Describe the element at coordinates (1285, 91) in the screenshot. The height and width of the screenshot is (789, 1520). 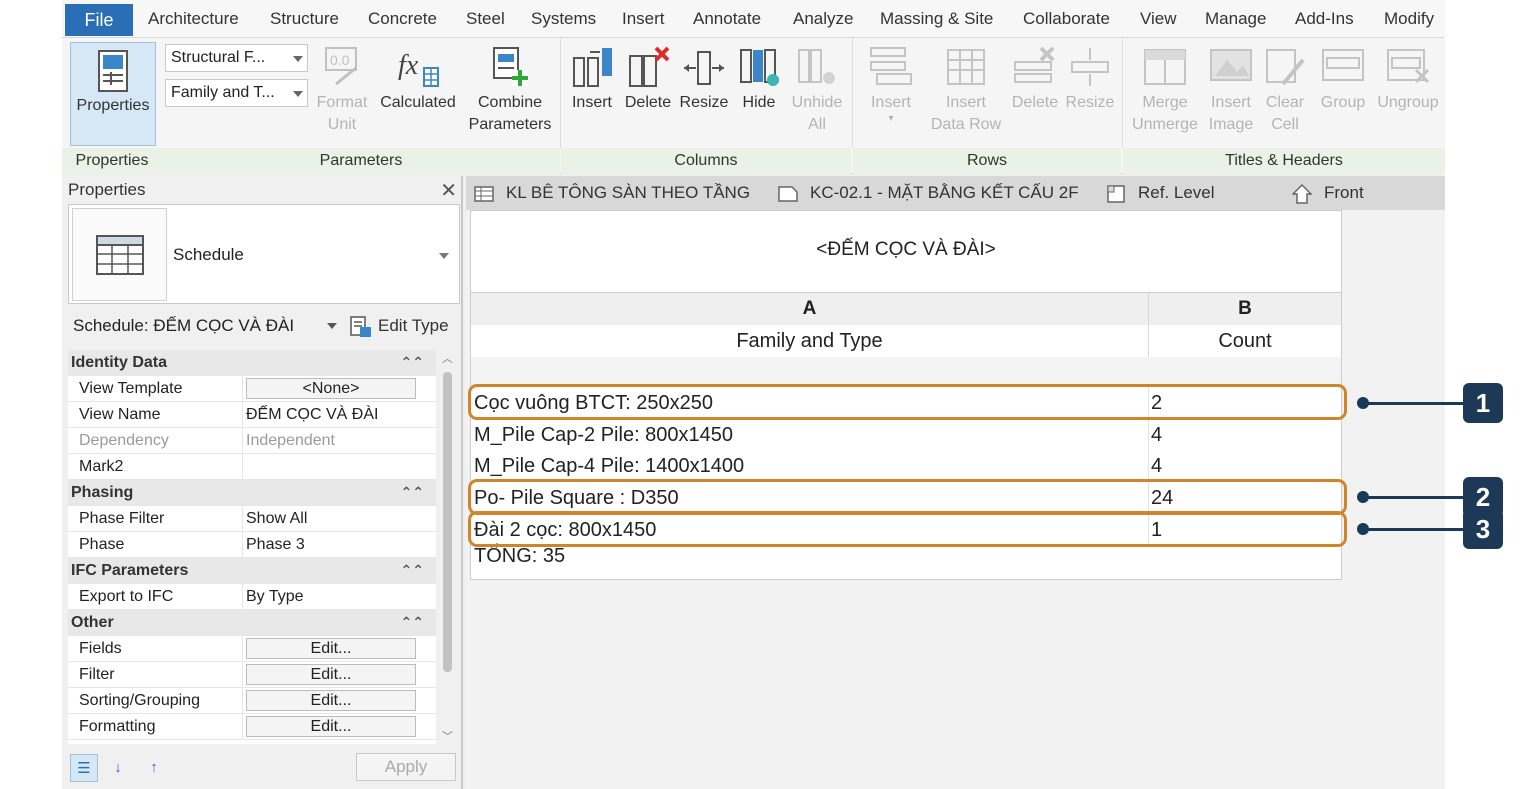
I see `clear-cell-button: Clear Cell` at that location.